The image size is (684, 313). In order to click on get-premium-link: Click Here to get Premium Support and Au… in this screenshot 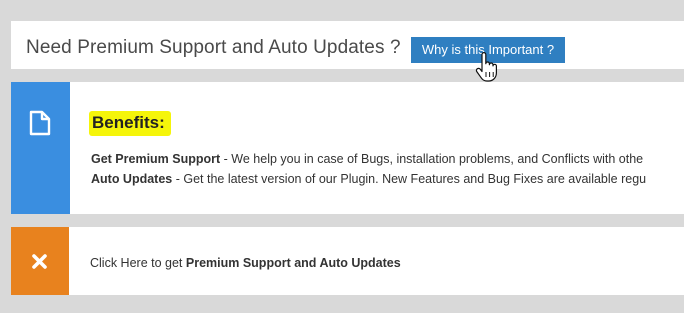, I will do `click(245, 263)`.